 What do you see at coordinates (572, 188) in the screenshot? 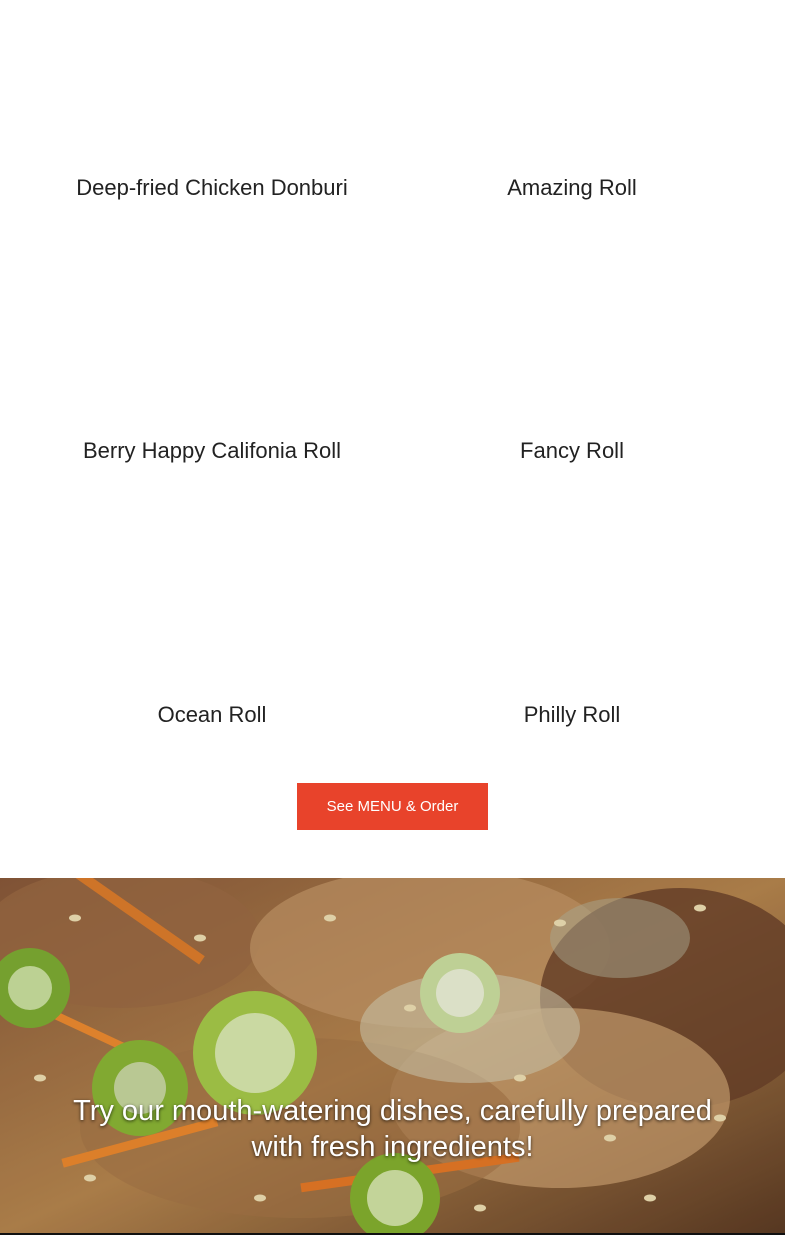
I see `menu-item-name: Amazing Roll` at bounding box center [572, 188].